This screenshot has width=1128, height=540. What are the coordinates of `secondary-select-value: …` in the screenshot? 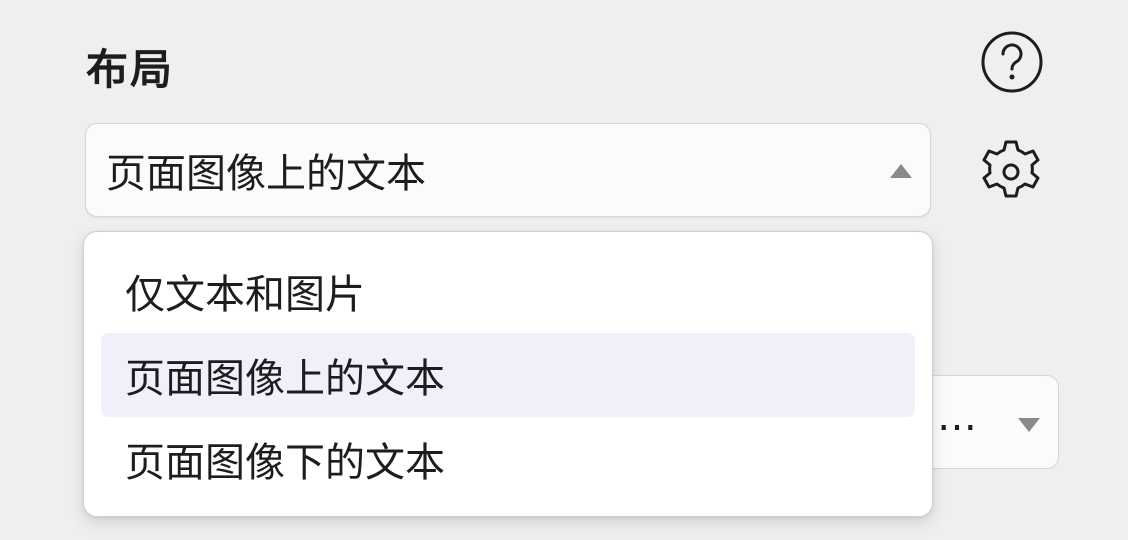 It's located at (958, 417).